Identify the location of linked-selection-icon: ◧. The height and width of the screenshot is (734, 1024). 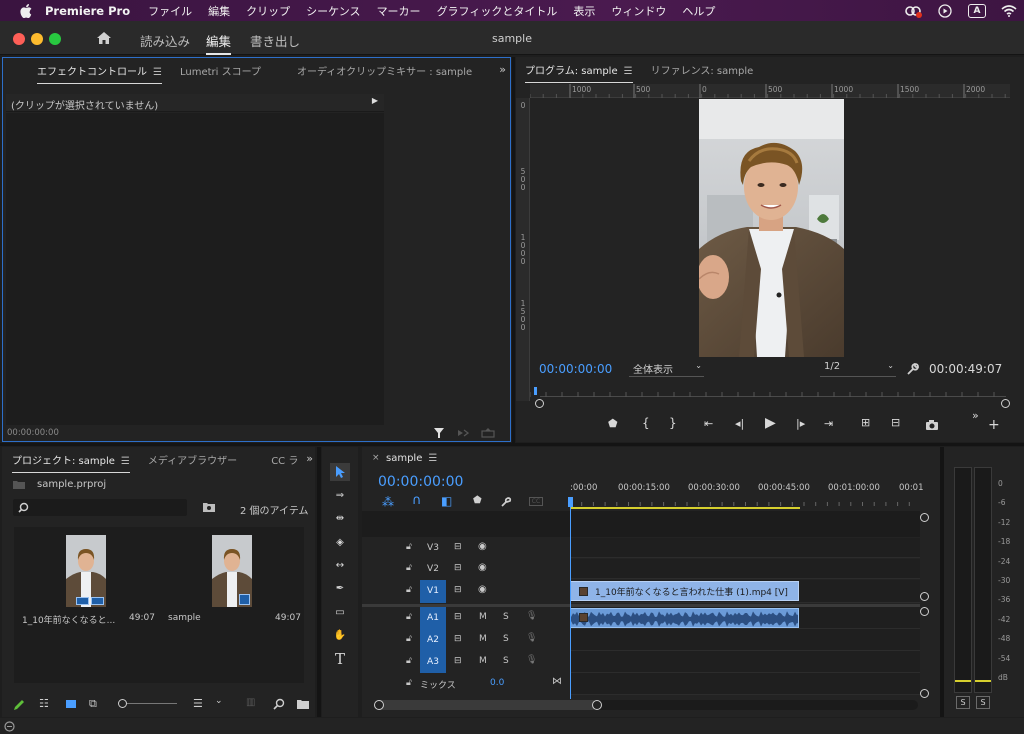
(446, 501).